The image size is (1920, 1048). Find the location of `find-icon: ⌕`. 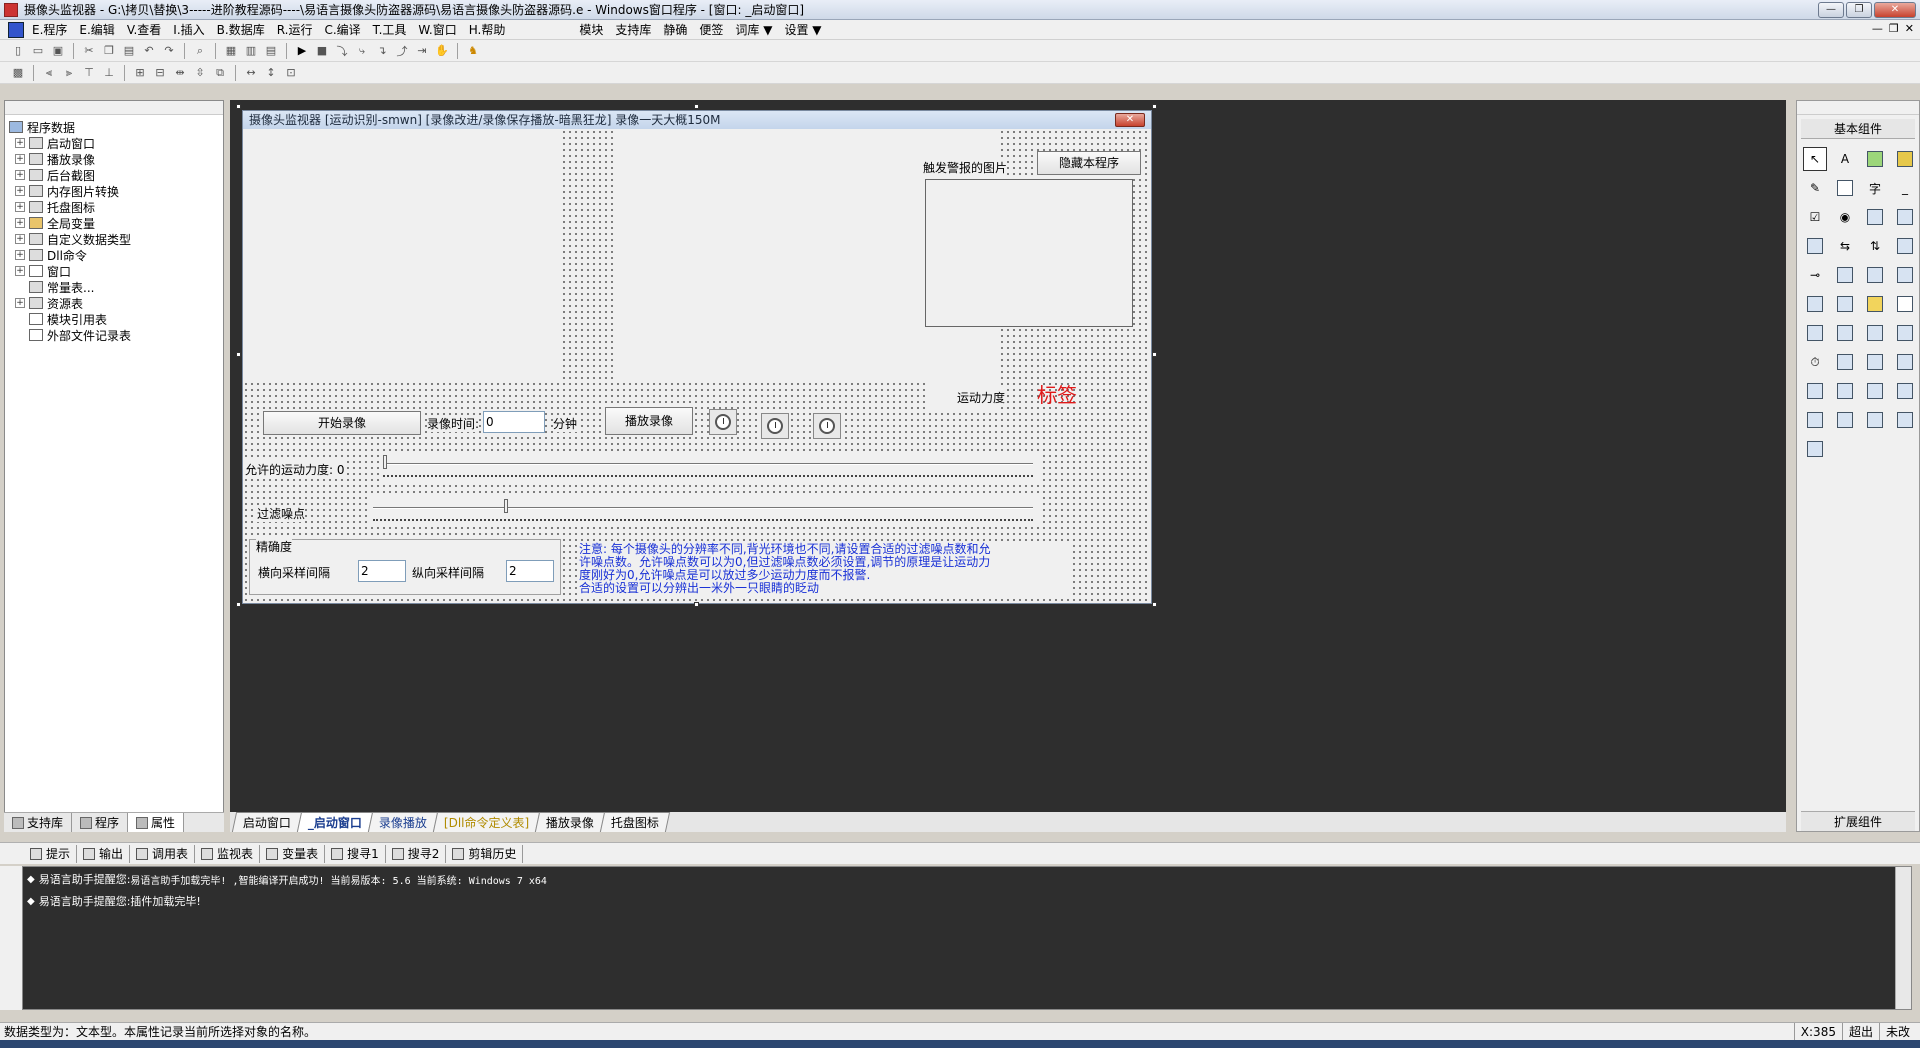

find-icon: ⌕ is located at coordinates (200, 51).